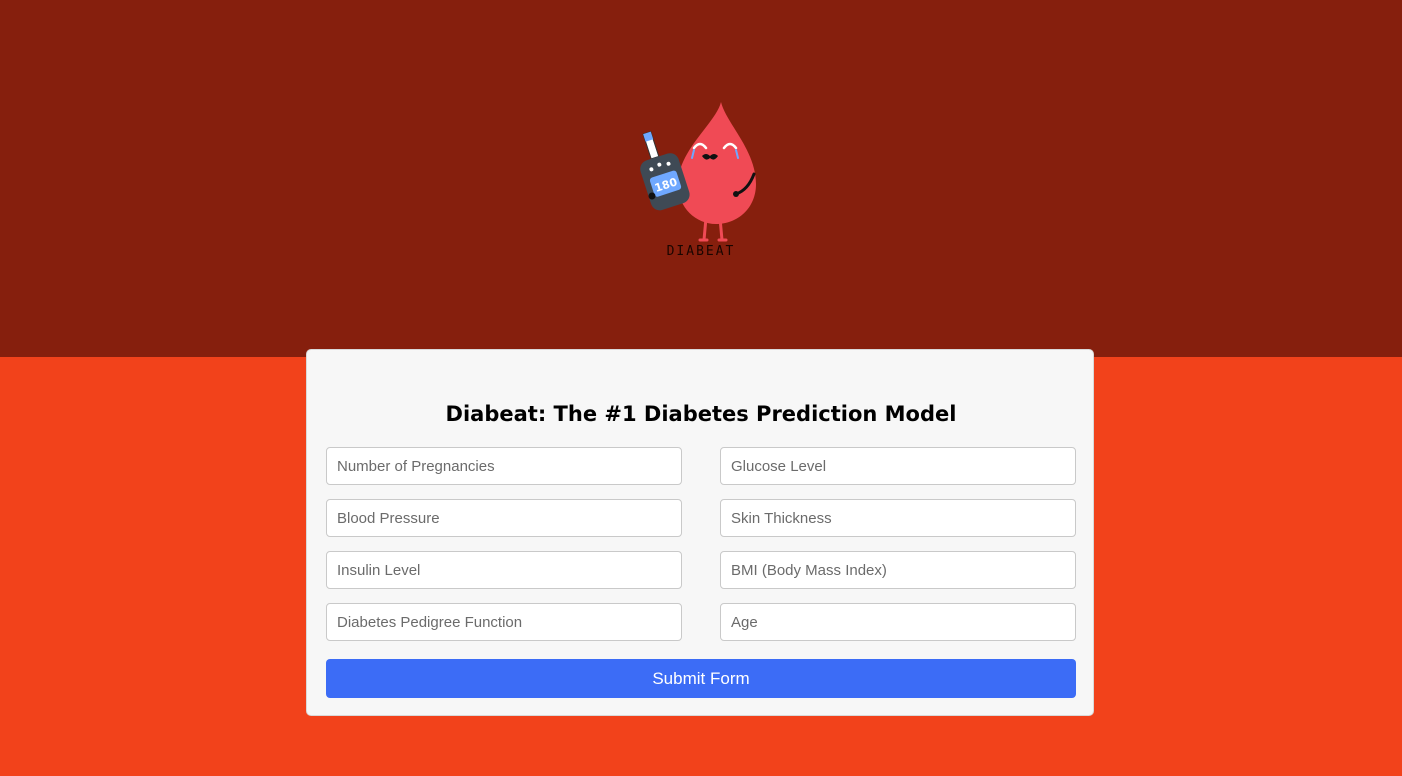  What do you see at coordinates (504, 518) in the screenshot?
I see `blood-pressure-input` at bounding box center [504, 518].